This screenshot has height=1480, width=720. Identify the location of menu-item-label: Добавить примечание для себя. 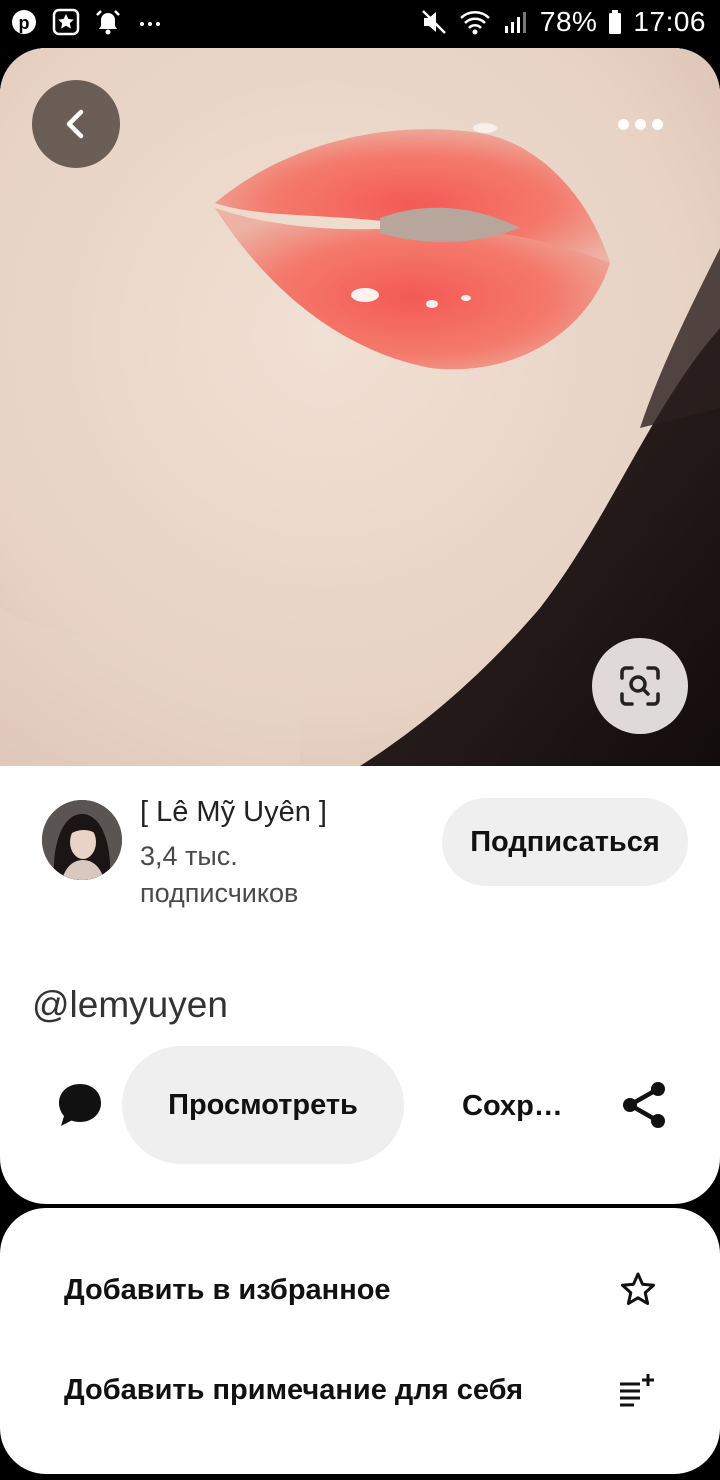
(294, 1390).